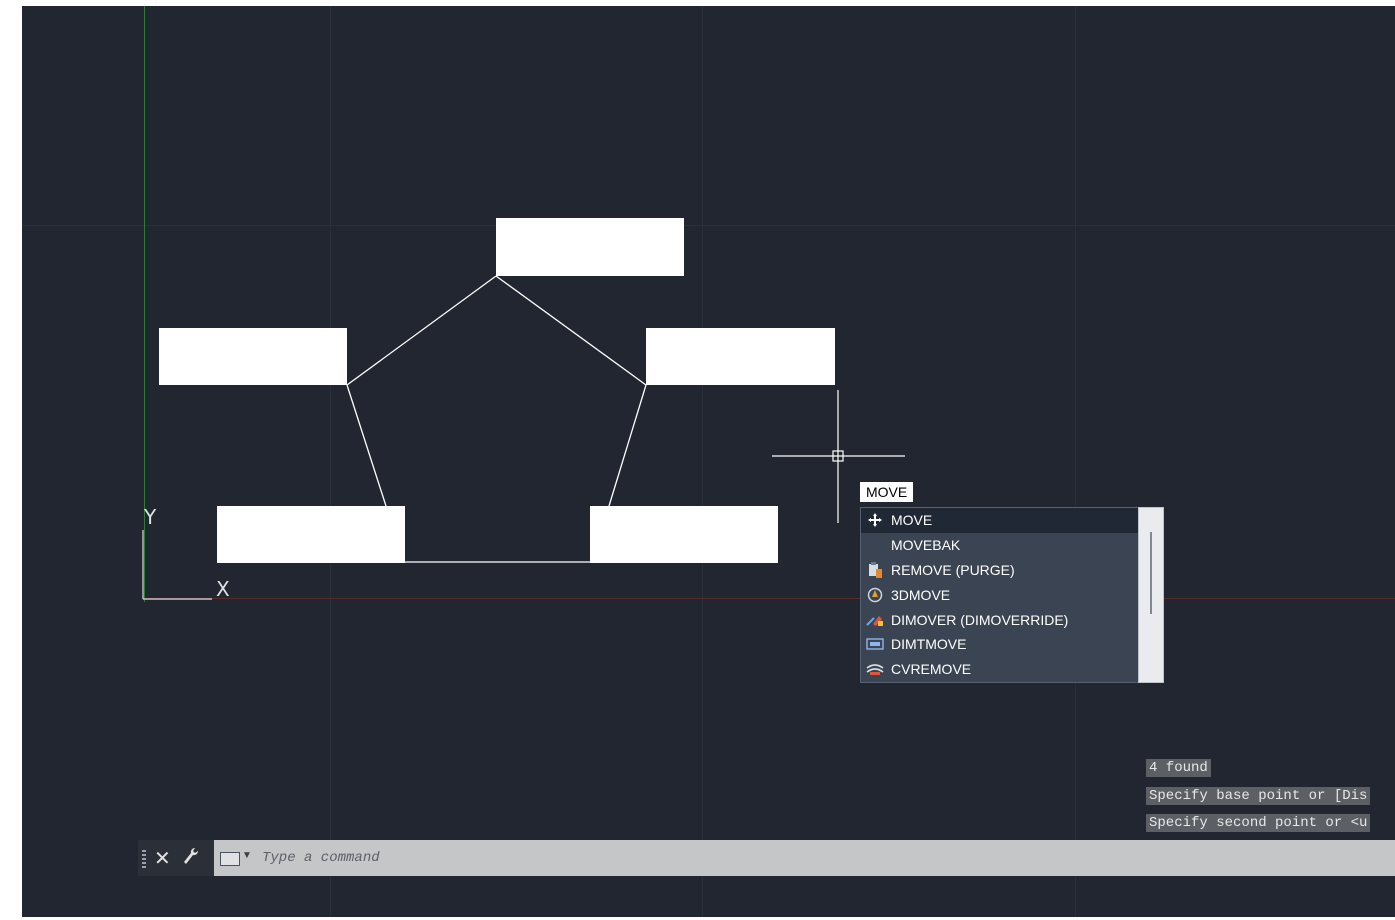  Describe the element at coordinates (150, 517) in the screenshot. I see `ucs-y-label: Y` at that location.